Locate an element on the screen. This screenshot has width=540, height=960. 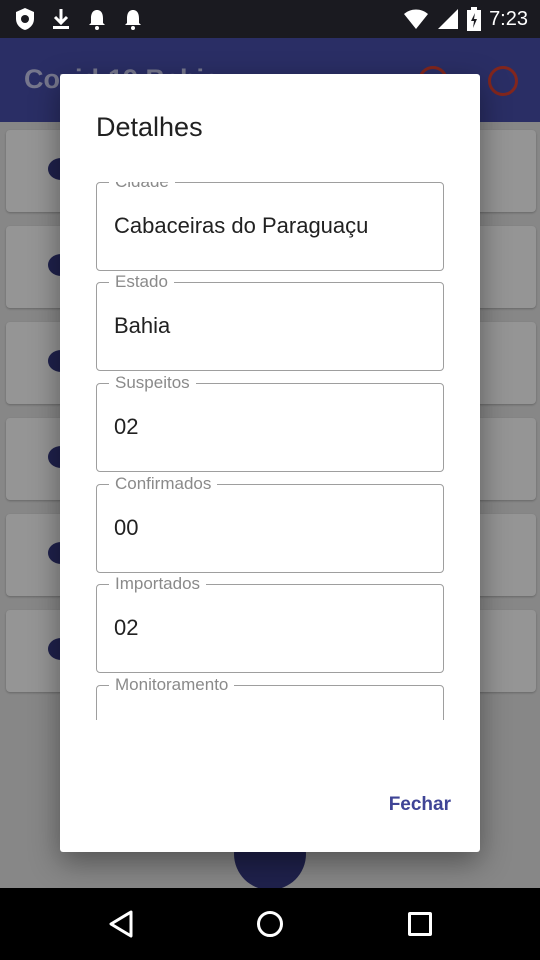
confirmed-value: 00 is located at coordinates (126, 527).